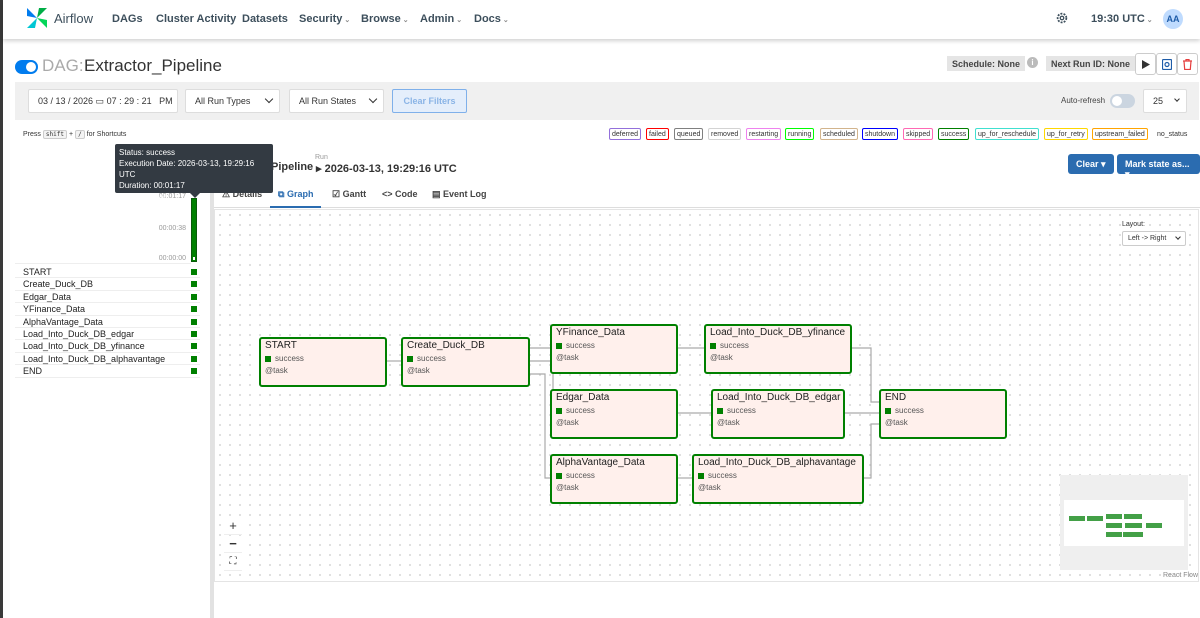 The height and width of the screenshot is (618, 1200). What do you see at coordinates (73, 18) in the screenshot?
I see `brand-name: Airflow` at bounding box center [73, 18].